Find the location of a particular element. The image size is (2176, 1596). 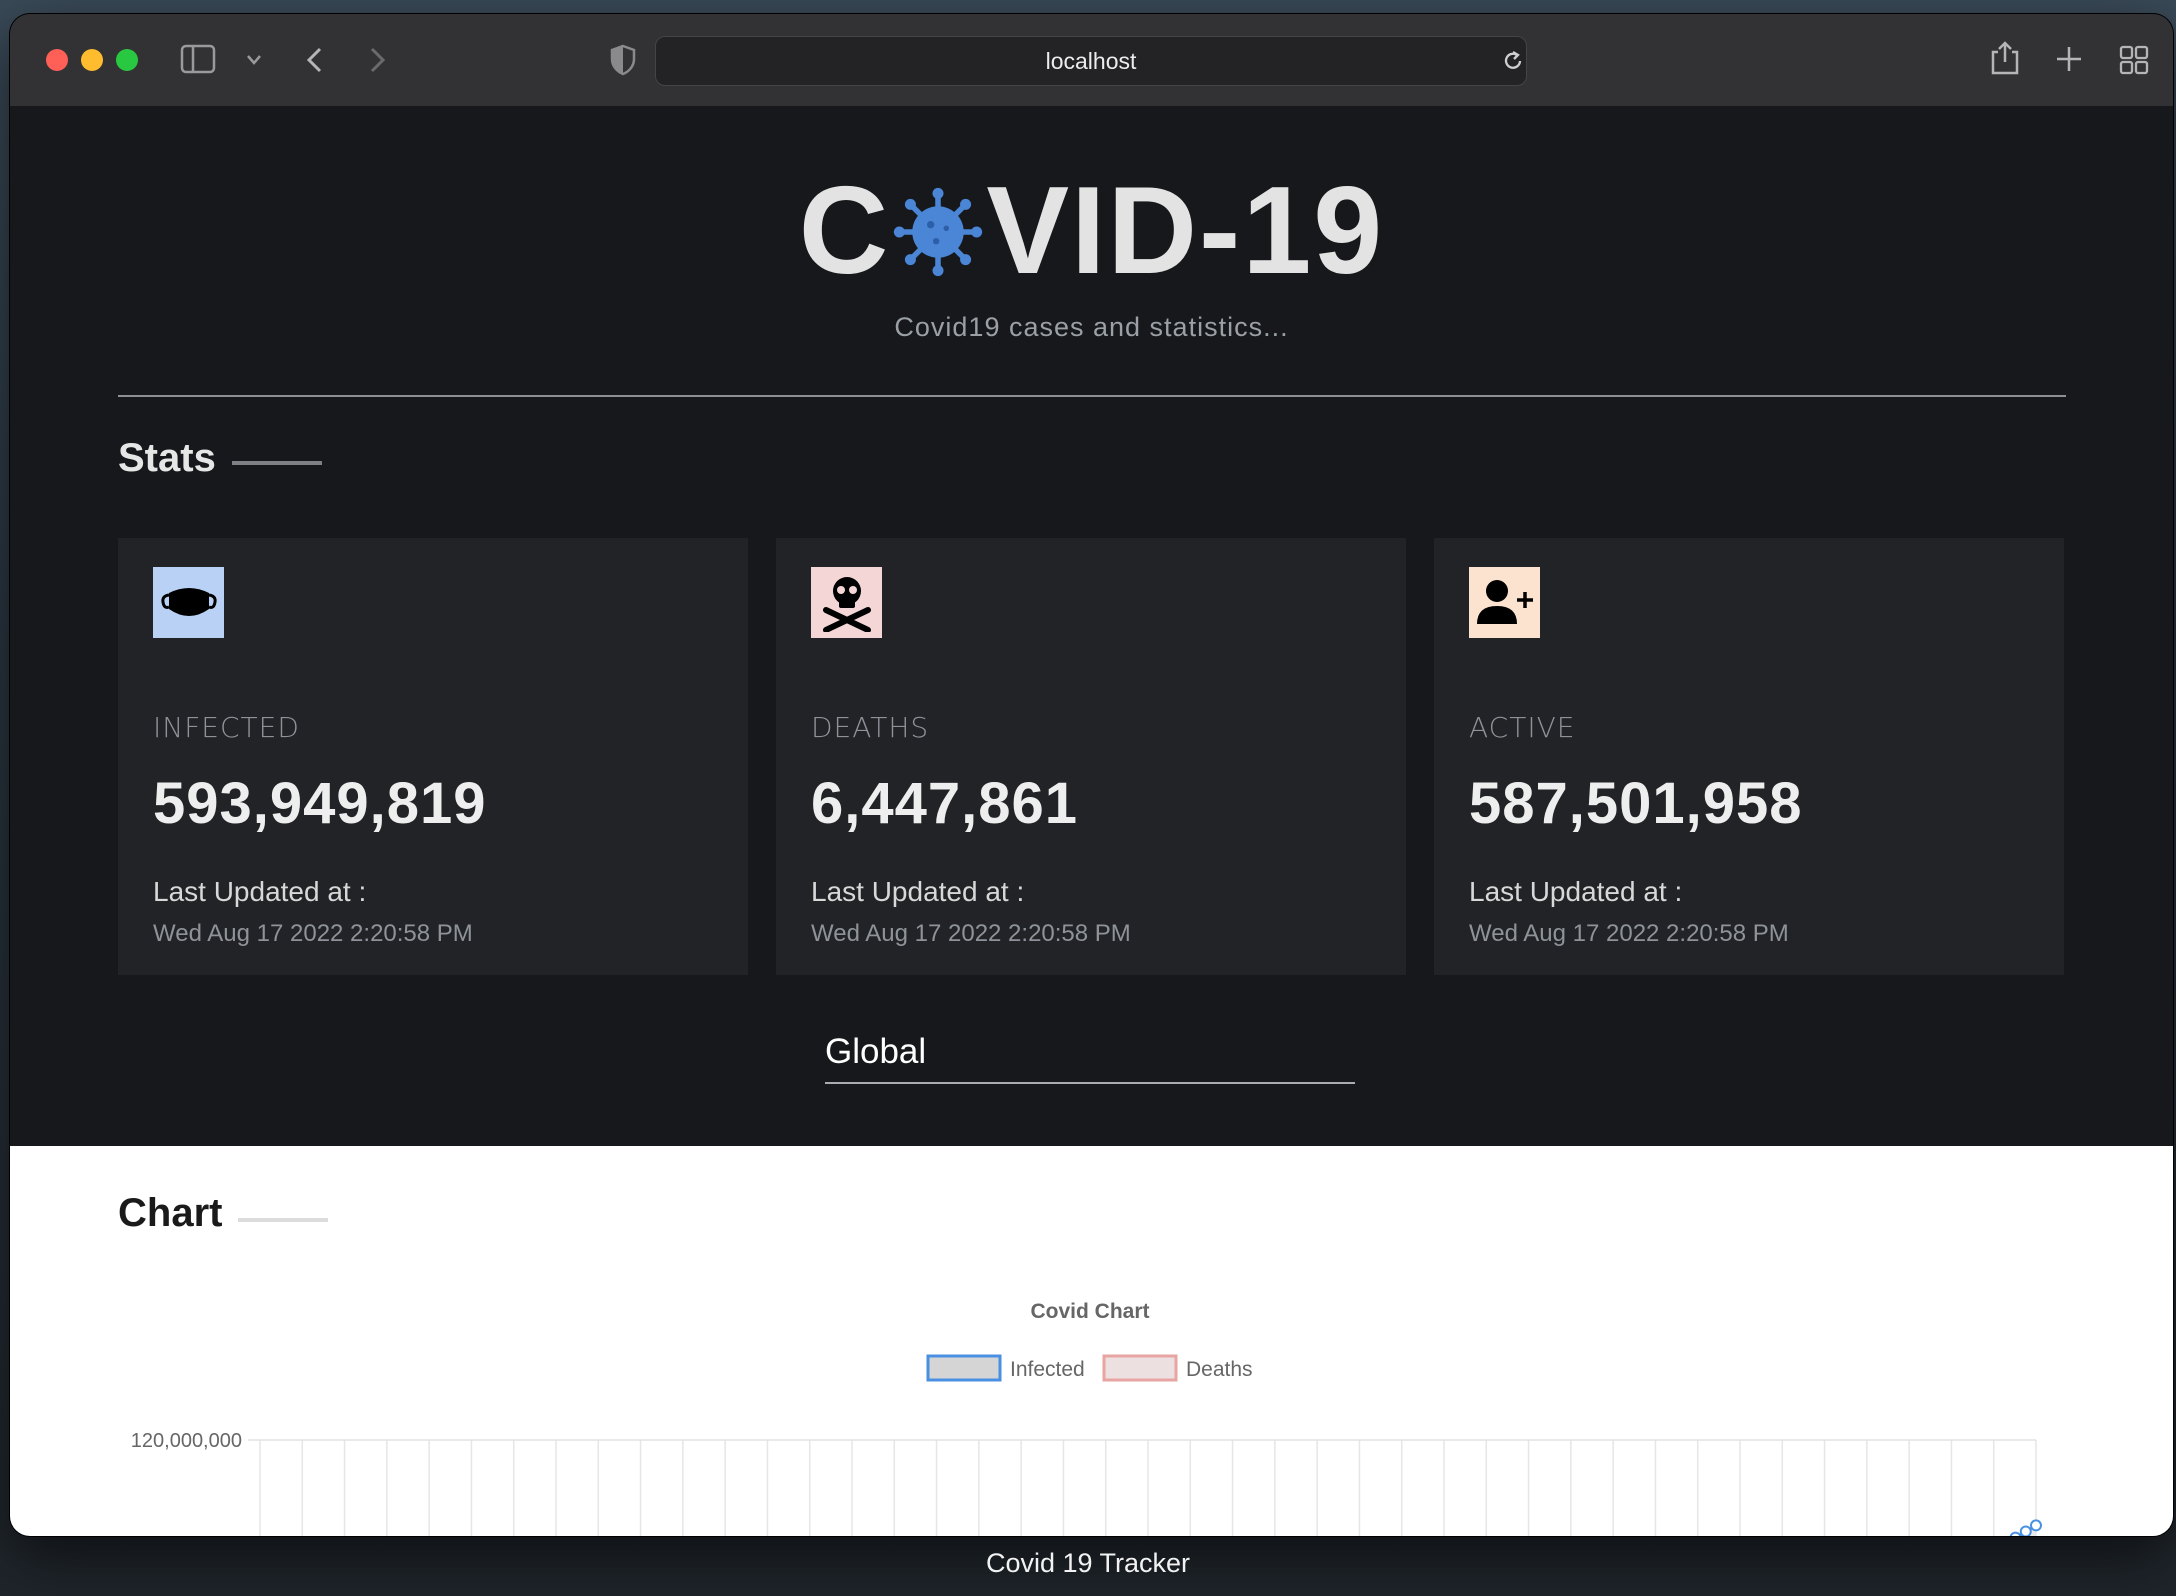

back-arrow-icon is located at coordinates (315, 60).